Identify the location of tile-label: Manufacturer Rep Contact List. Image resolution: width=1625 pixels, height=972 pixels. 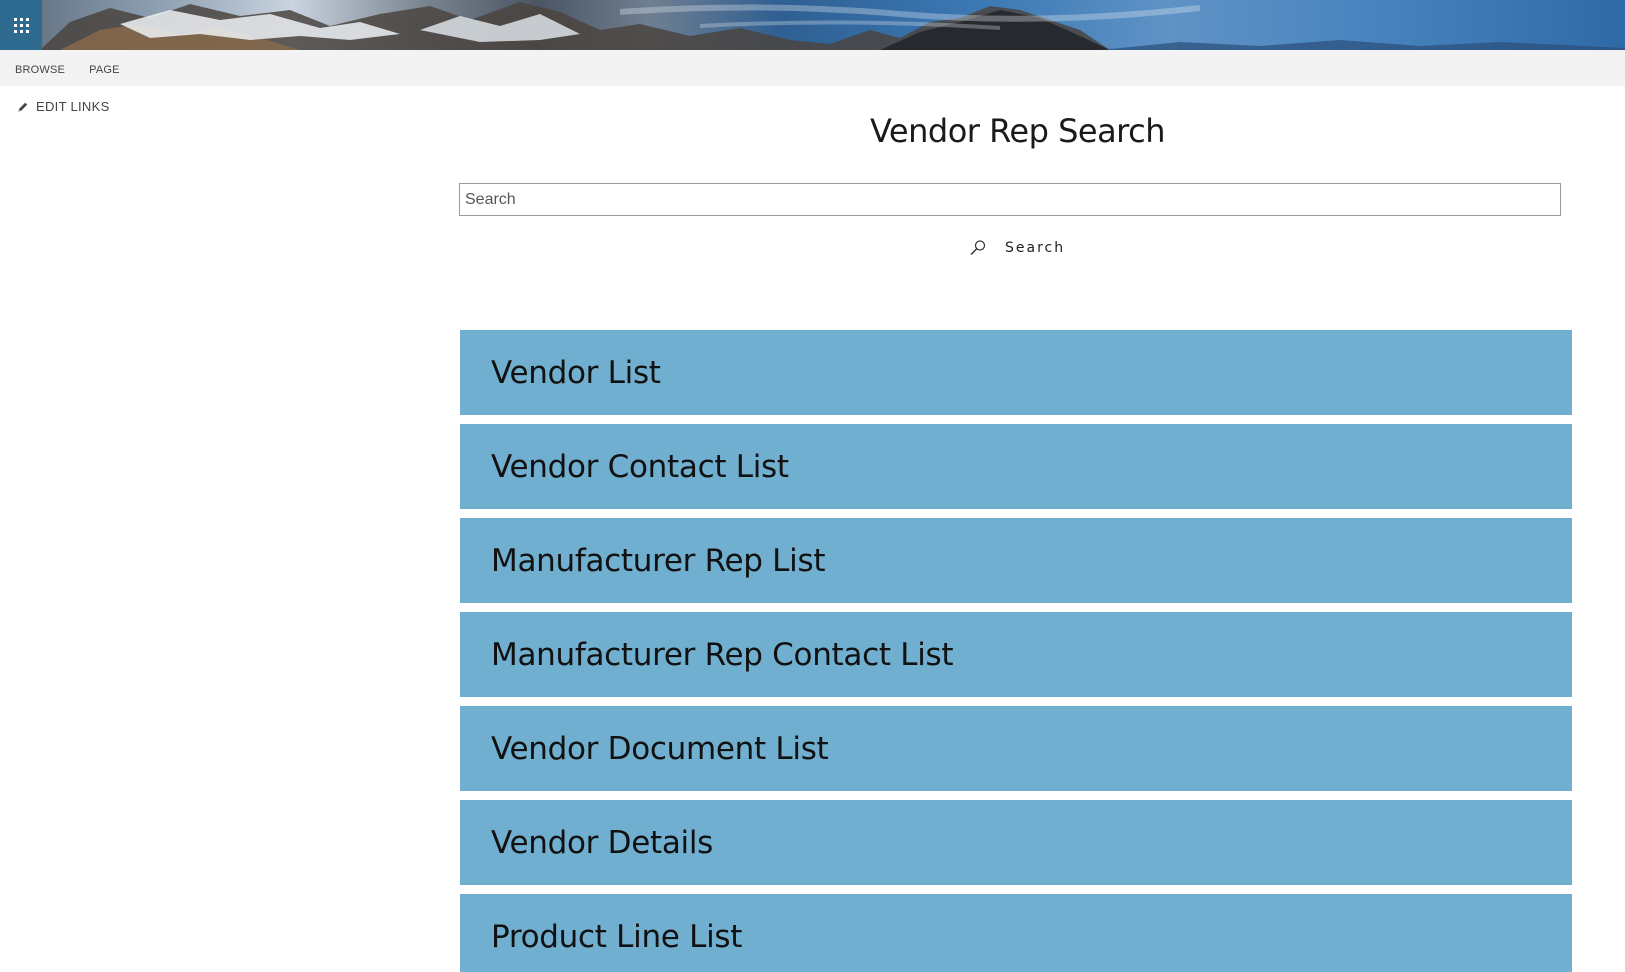
(722, 654).